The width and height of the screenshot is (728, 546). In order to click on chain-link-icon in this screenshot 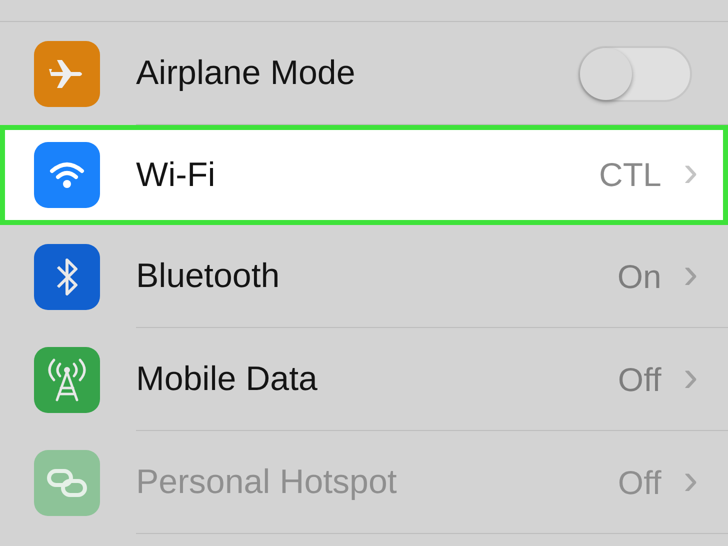, I will do `click(67, 483)`.